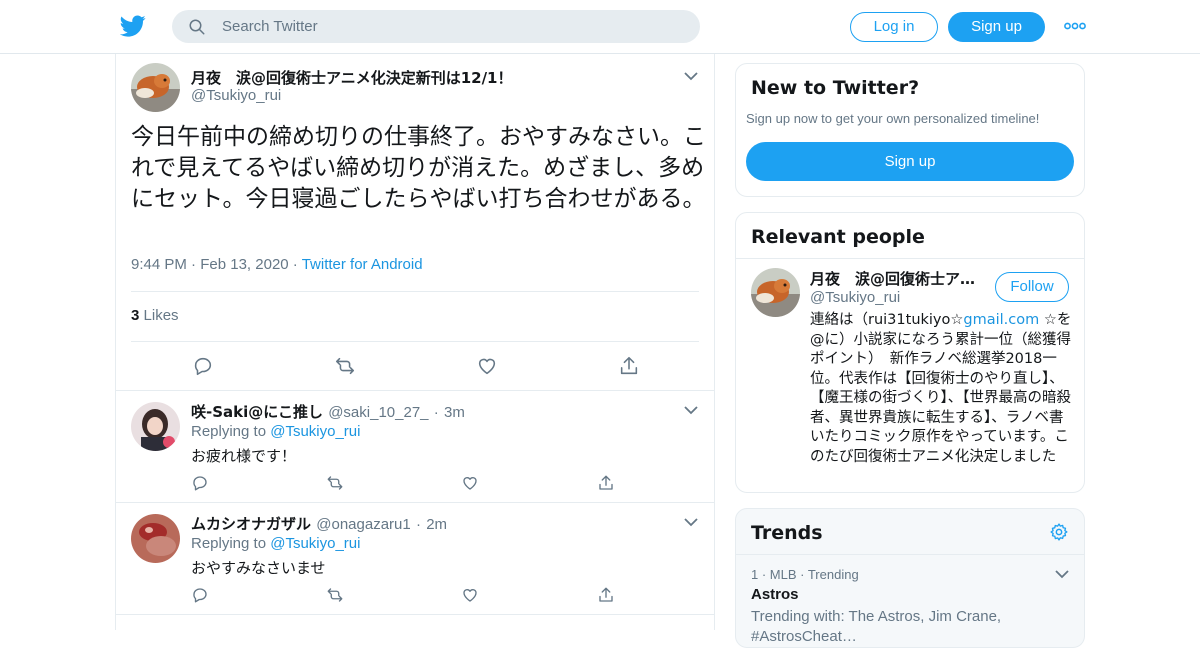 Image resolution: width=1200 pixels, height=648 pixels. I want to click on twitter-bird-icon, so click(133, 26).